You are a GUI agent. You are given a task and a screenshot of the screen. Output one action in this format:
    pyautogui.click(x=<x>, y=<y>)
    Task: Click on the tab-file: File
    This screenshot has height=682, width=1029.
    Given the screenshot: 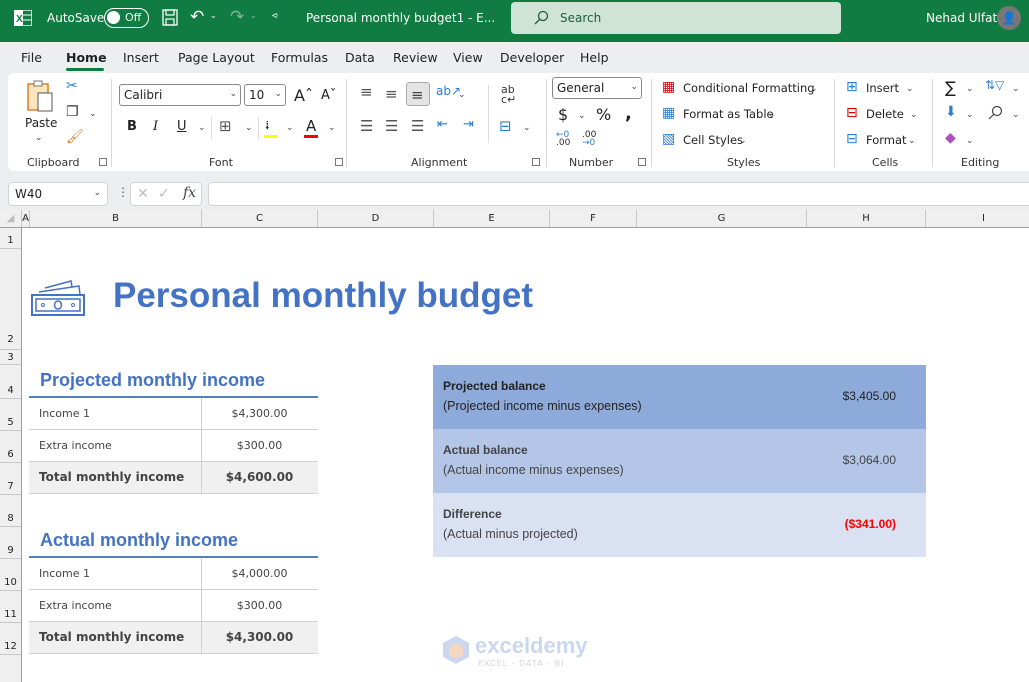 What is the action you would take?
    pyautogui.click(x=31, y=57)
    